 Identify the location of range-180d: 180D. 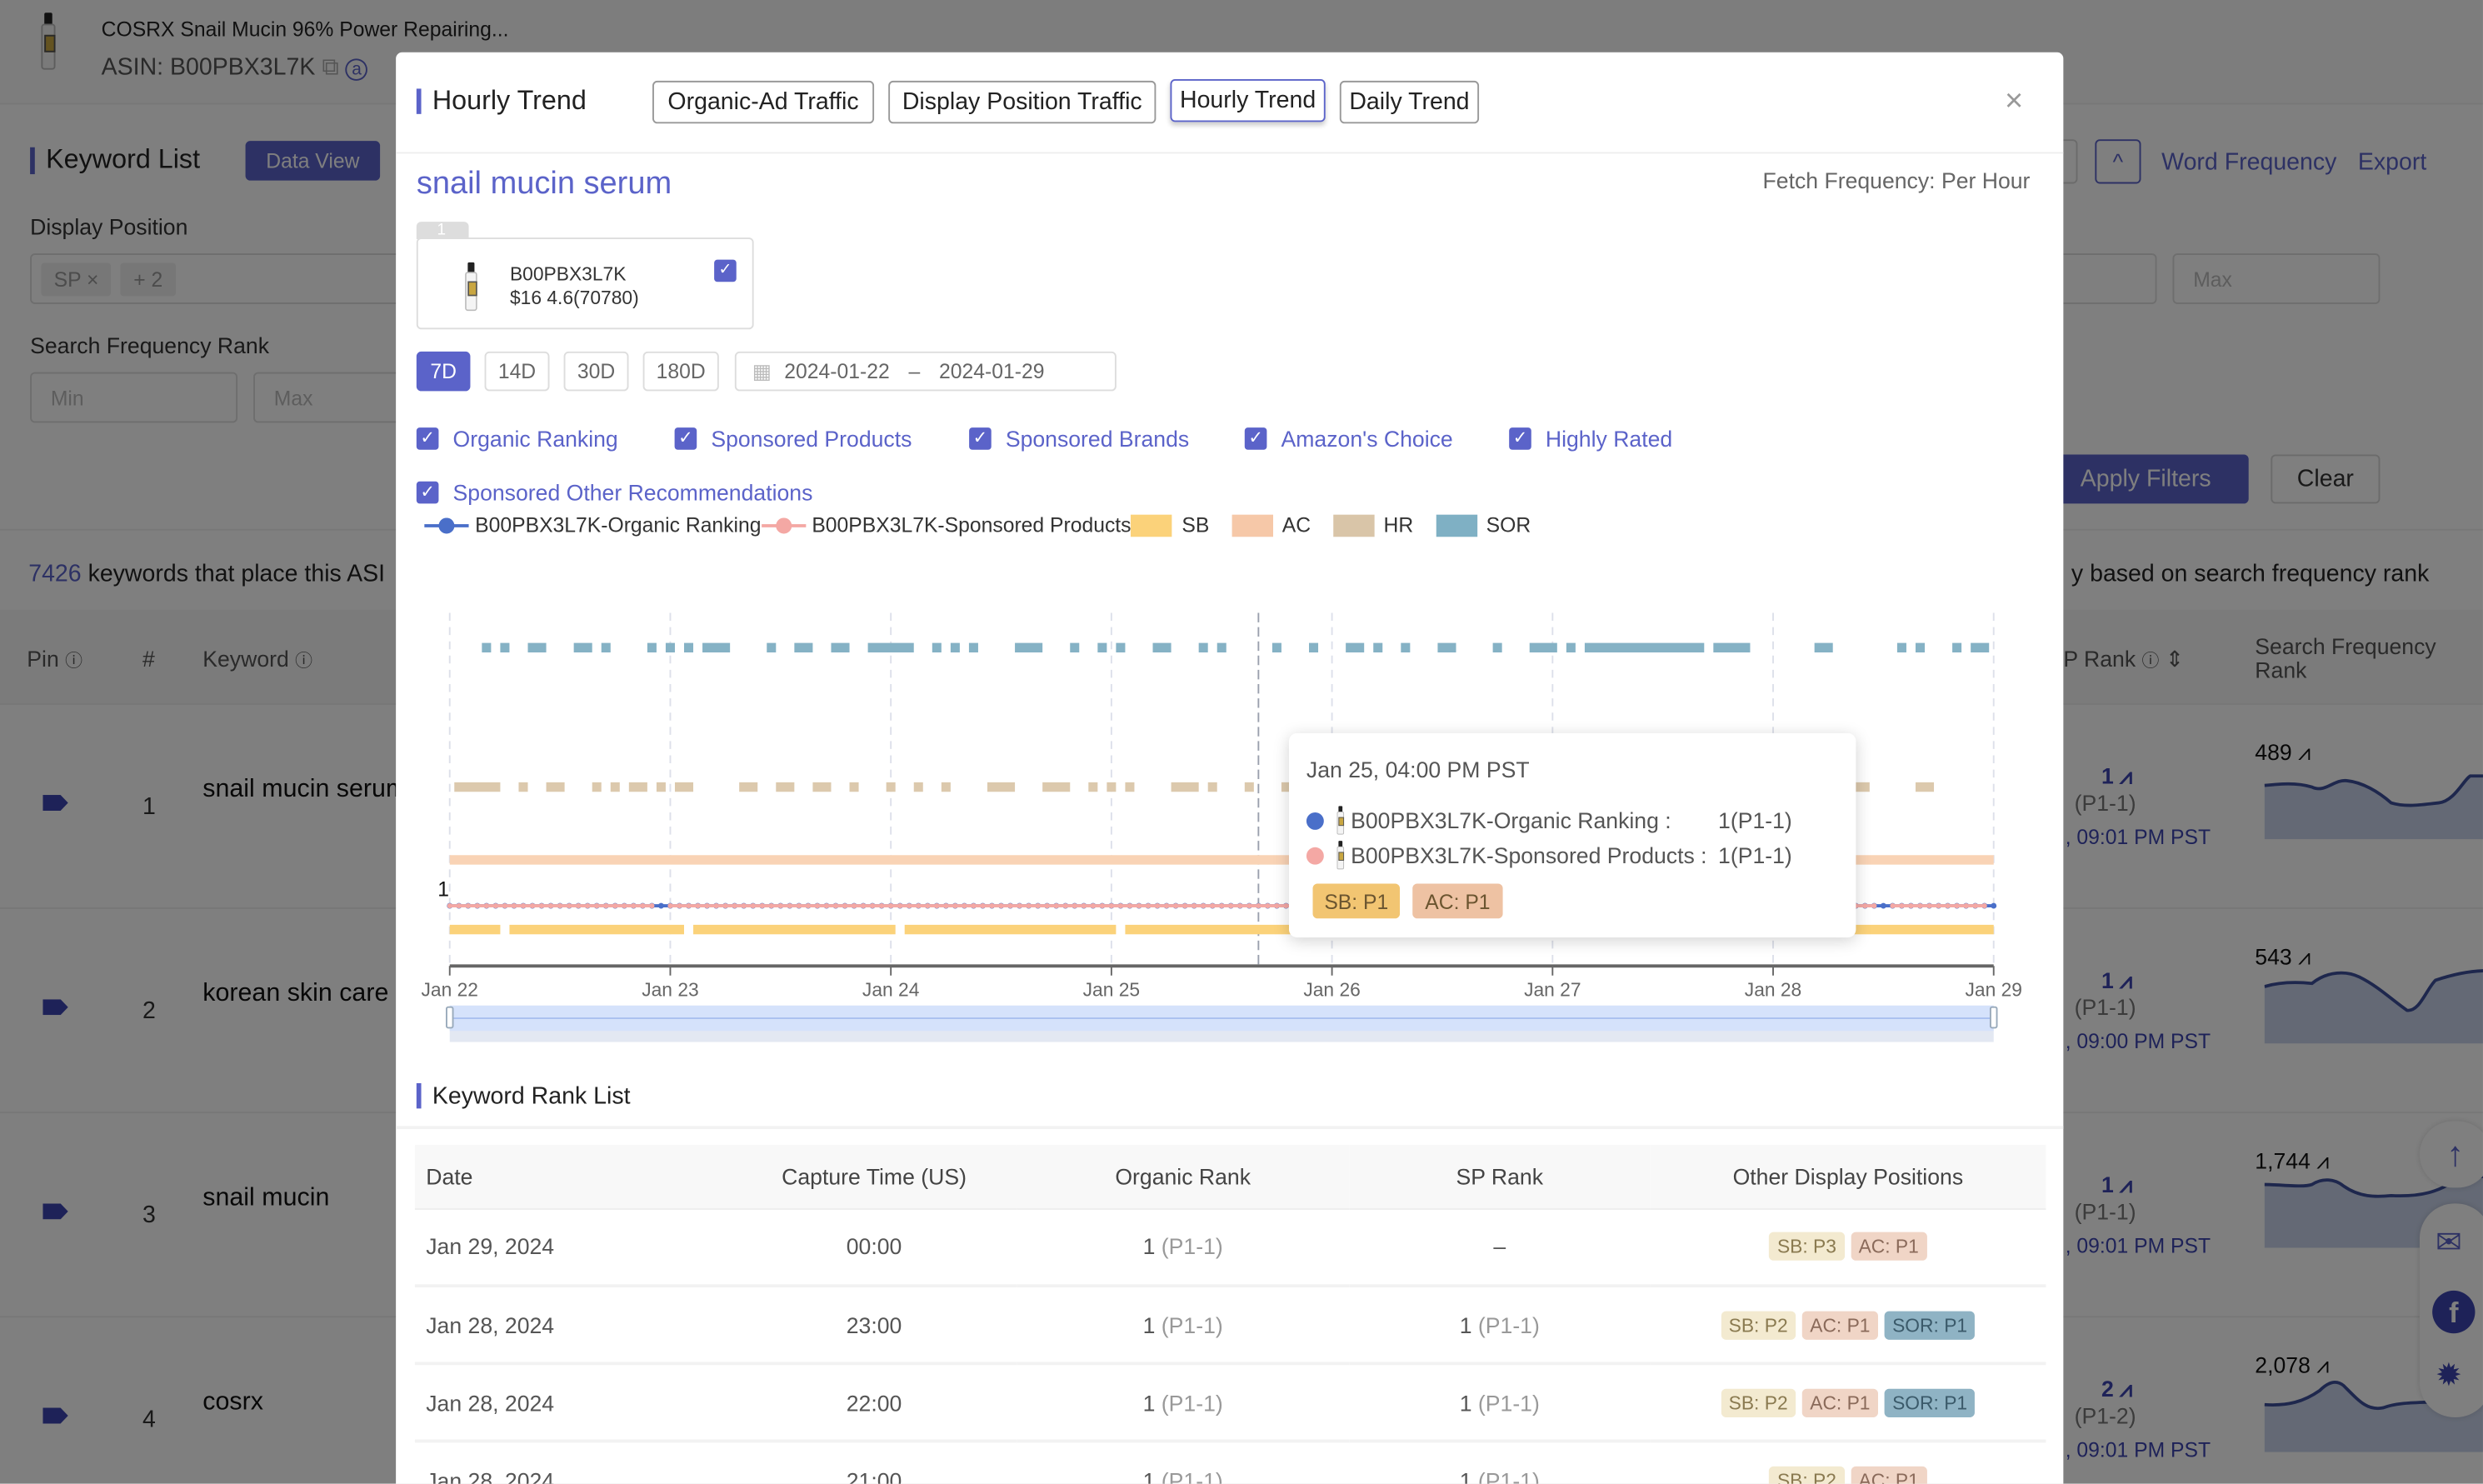
(680, 371).